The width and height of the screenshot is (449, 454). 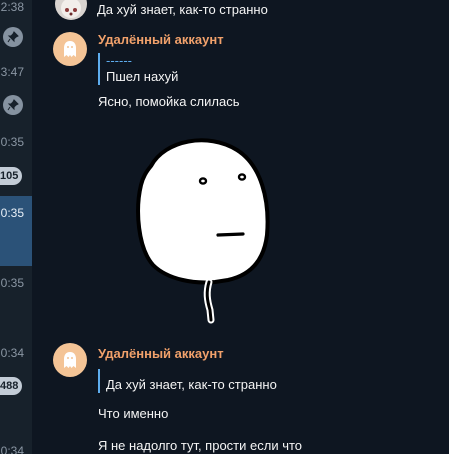 I want to click on message-text: Что именно, so click(x=133, y=413).